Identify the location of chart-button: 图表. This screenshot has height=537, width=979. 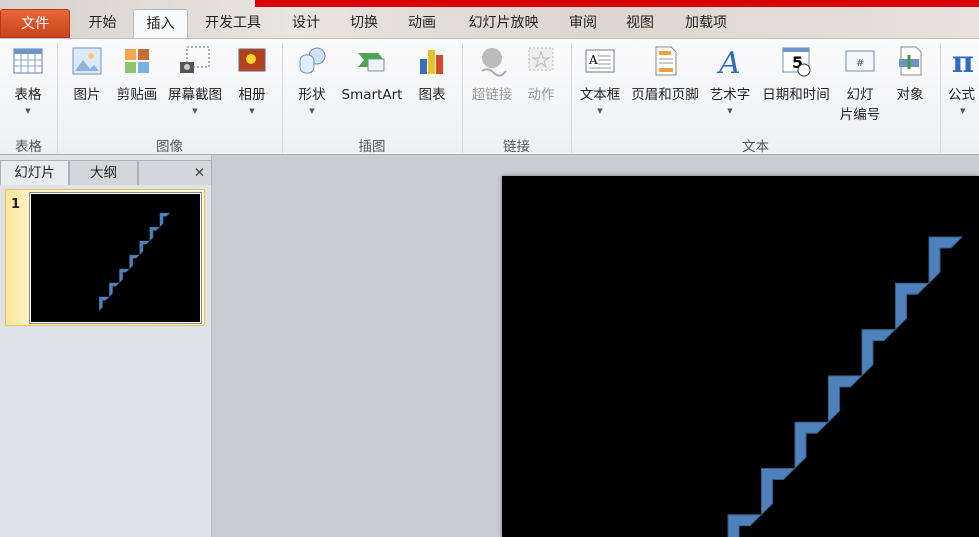
(432, 75).